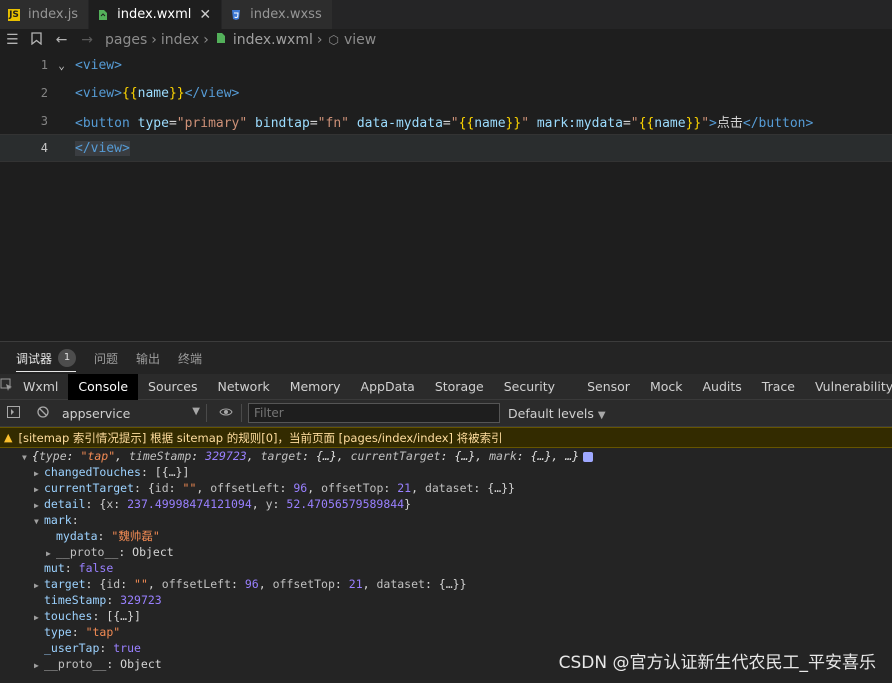 Image resolution: width=892 pixels, height=683 pixels. What do you see at coordinates (722, 387) in the screenshot?
I see `tab-audits: Audits` at bounding box center [722, 387].